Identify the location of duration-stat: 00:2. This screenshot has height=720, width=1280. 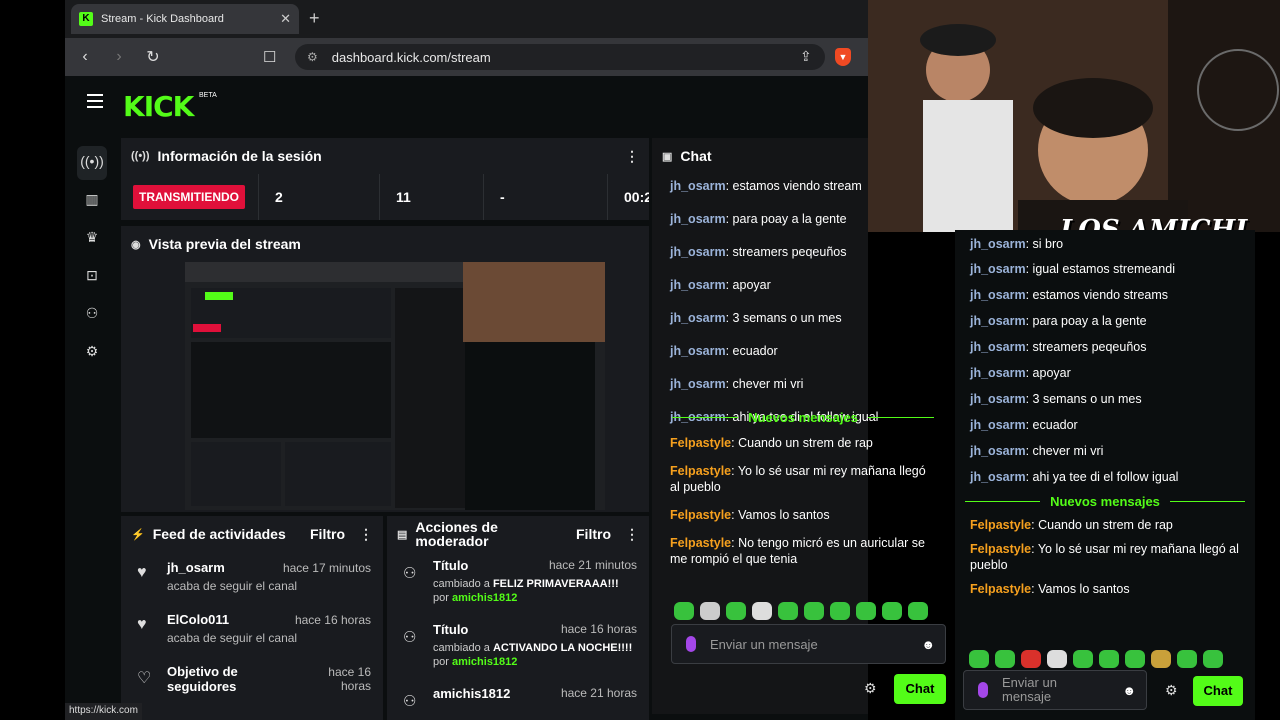
(628, 197).